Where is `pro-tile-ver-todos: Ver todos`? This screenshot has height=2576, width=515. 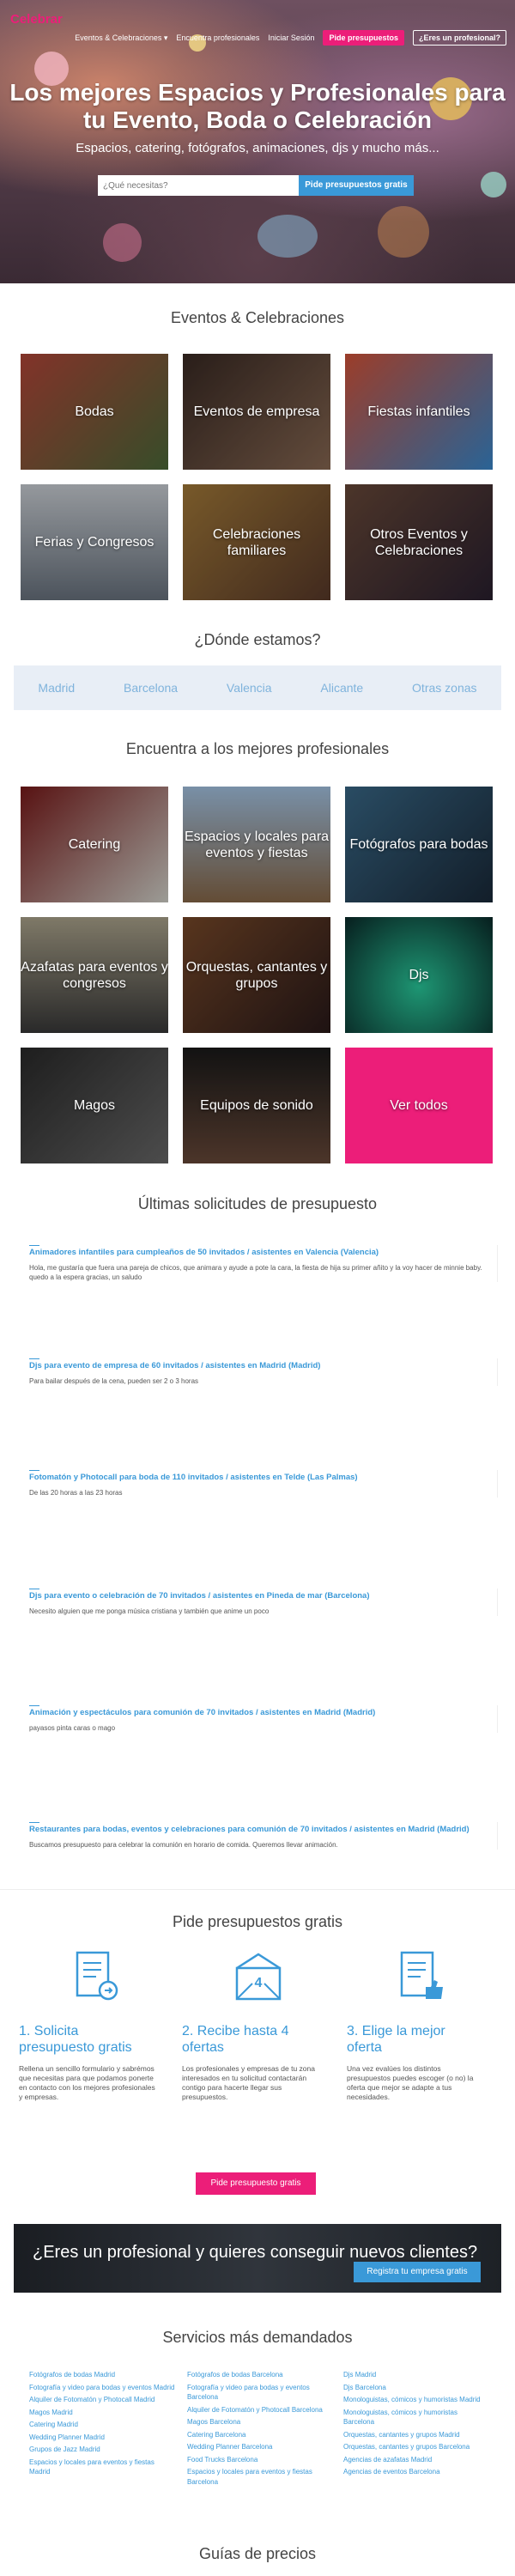
pro-tile-ver-todos: Ver todos is located at coordinates (419, 1105).